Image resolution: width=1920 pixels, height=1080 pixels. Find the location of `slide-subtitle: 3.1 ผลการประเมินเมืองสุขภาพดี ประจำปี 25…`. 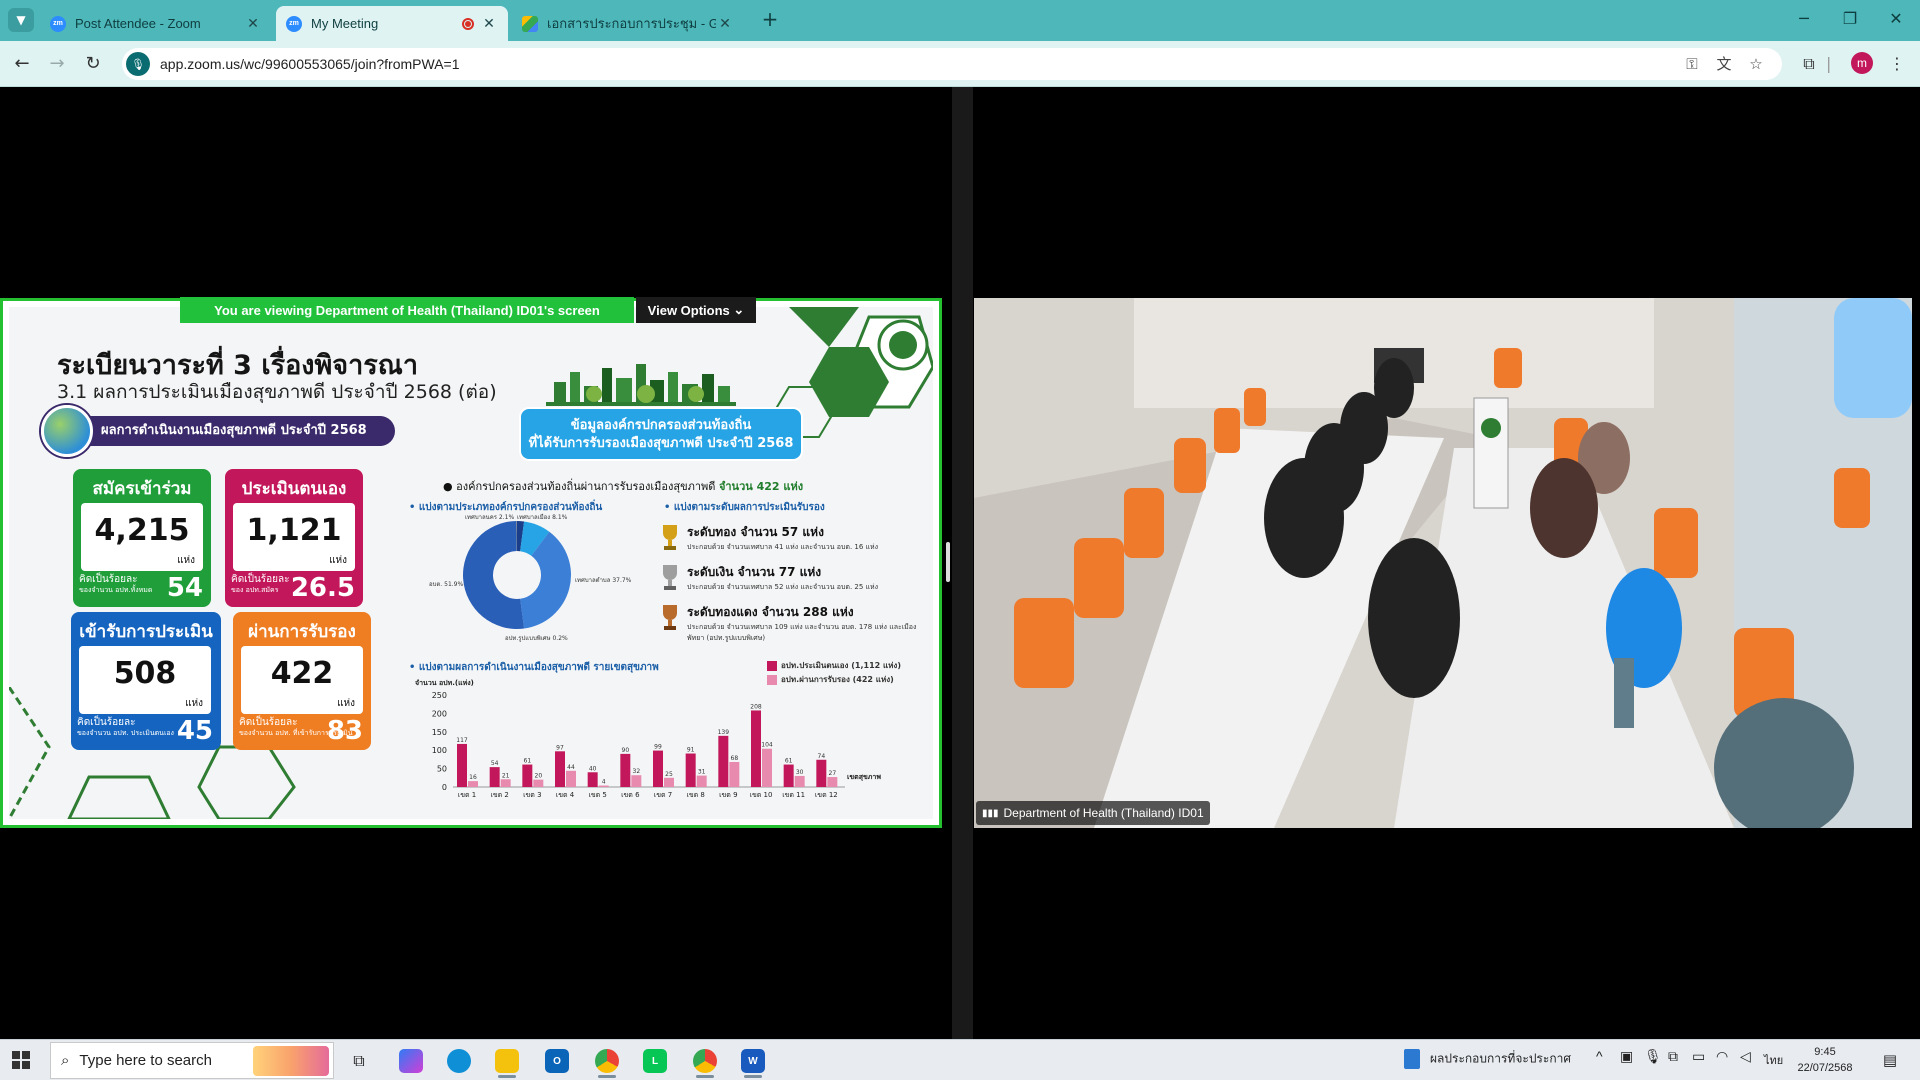

slide-subtitle: 3.1 ผลการประเมินเมืองสุขภาพดี ประจำปี 25… is located at coordinates (277, 392).